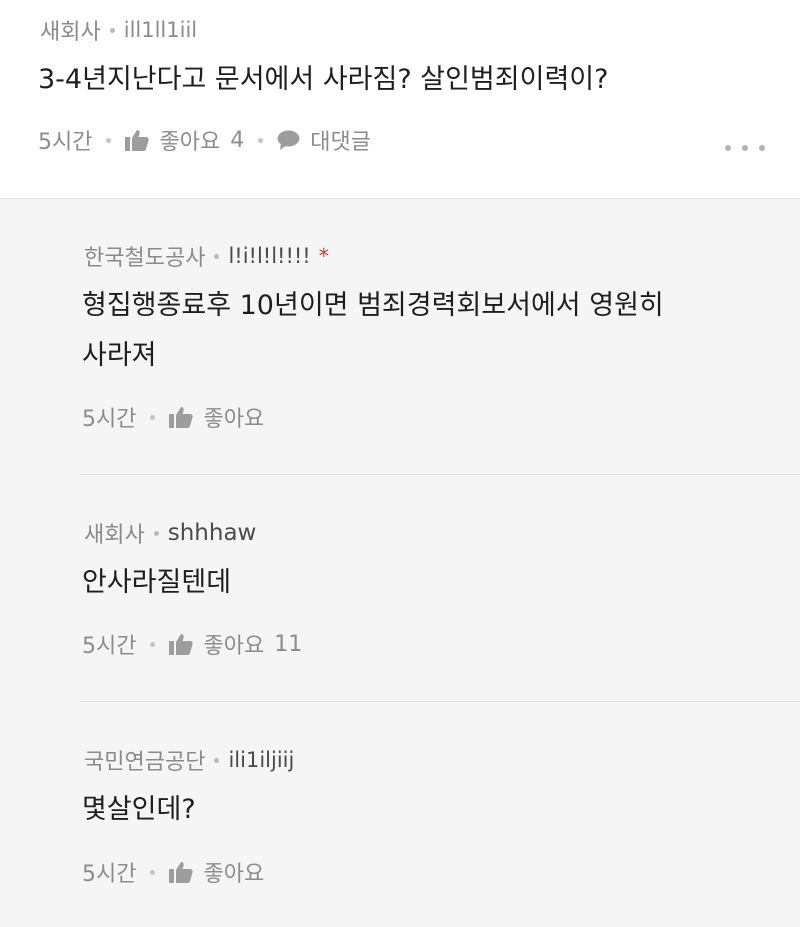 This screenshot has width=800, height=927. Describe the element at coordinates (157, 582) in the screenshot. I see `reply-text-line: 안사라질텐데` at that location.